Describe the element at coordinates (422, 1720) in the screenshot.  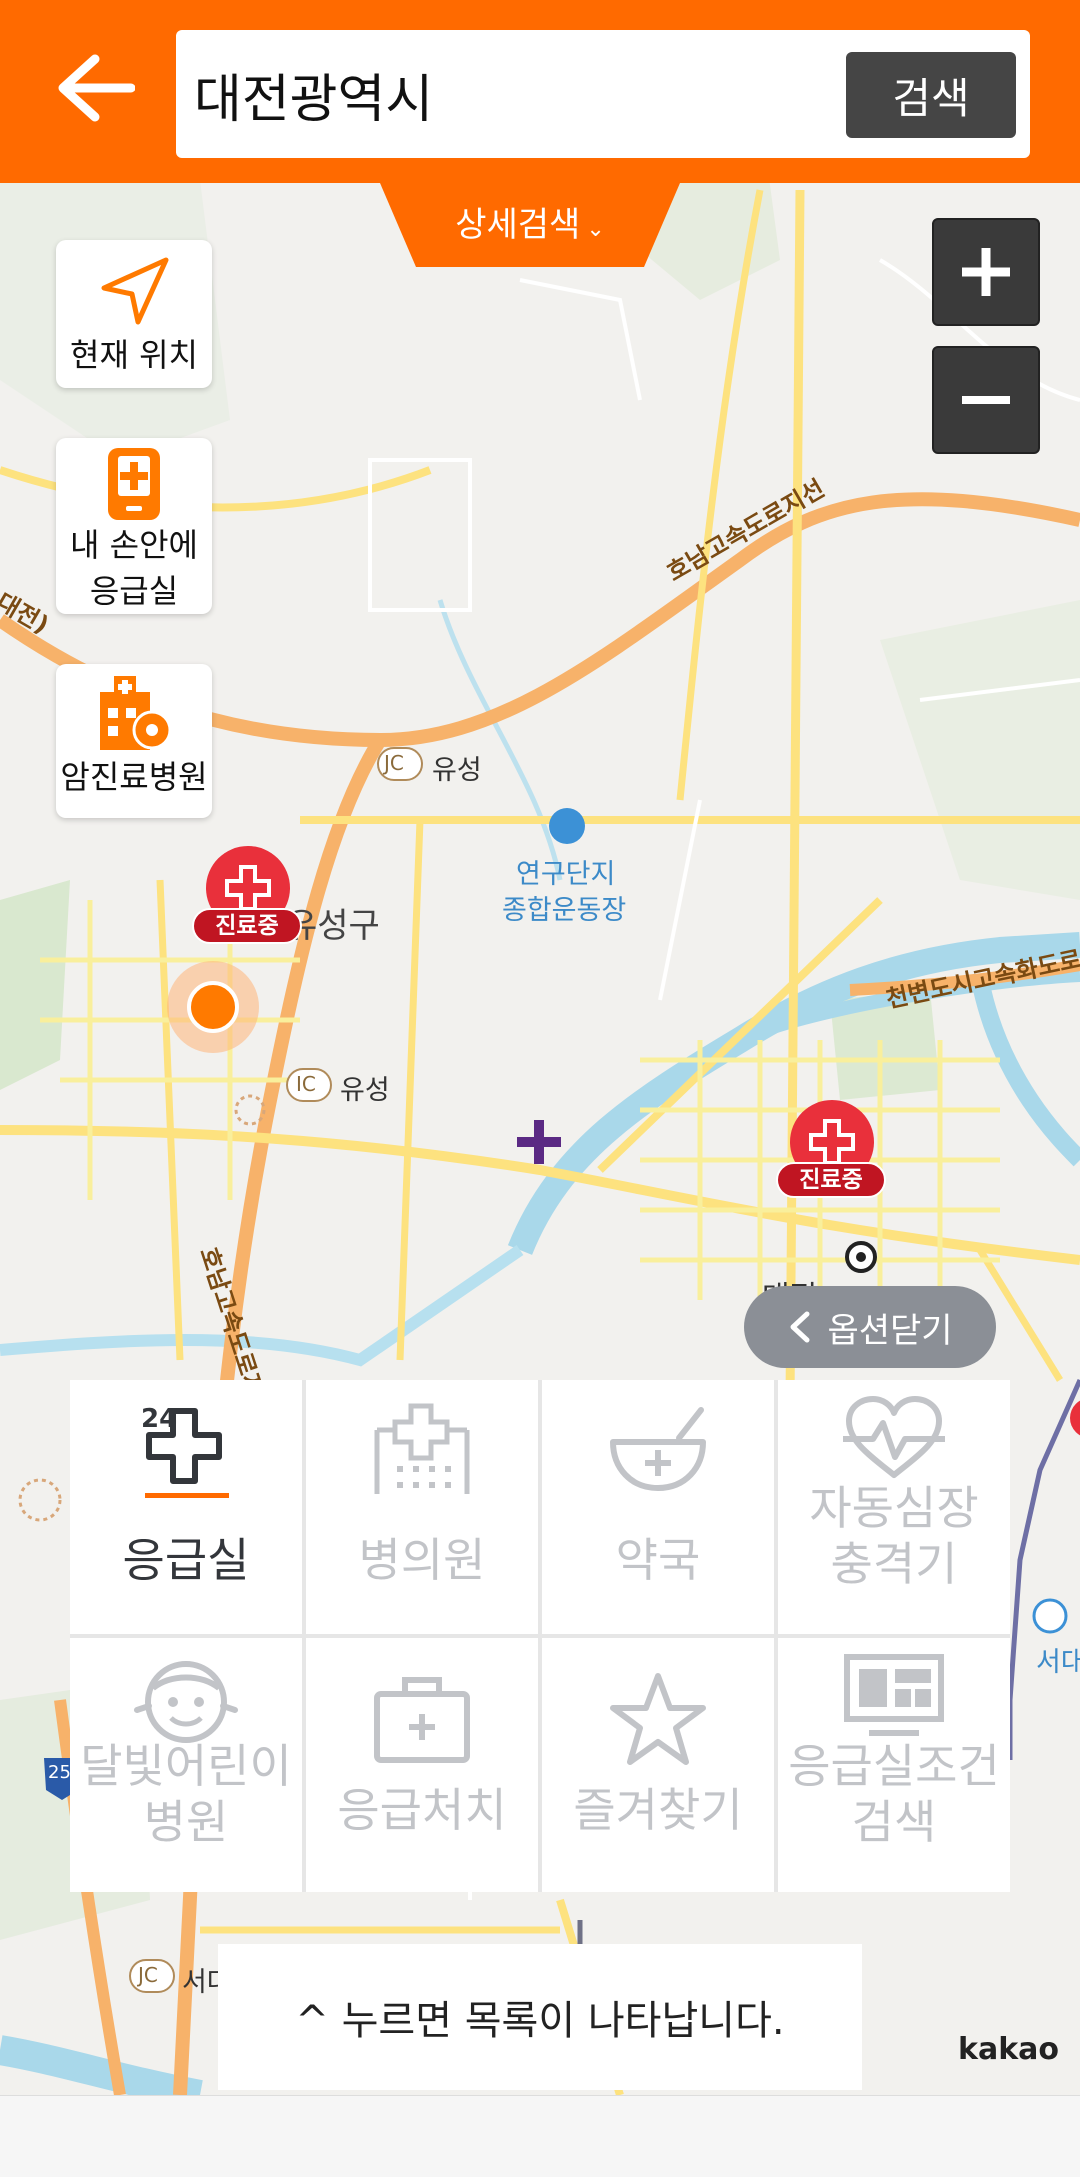
I see `first-aid-kit-icon` at that location.